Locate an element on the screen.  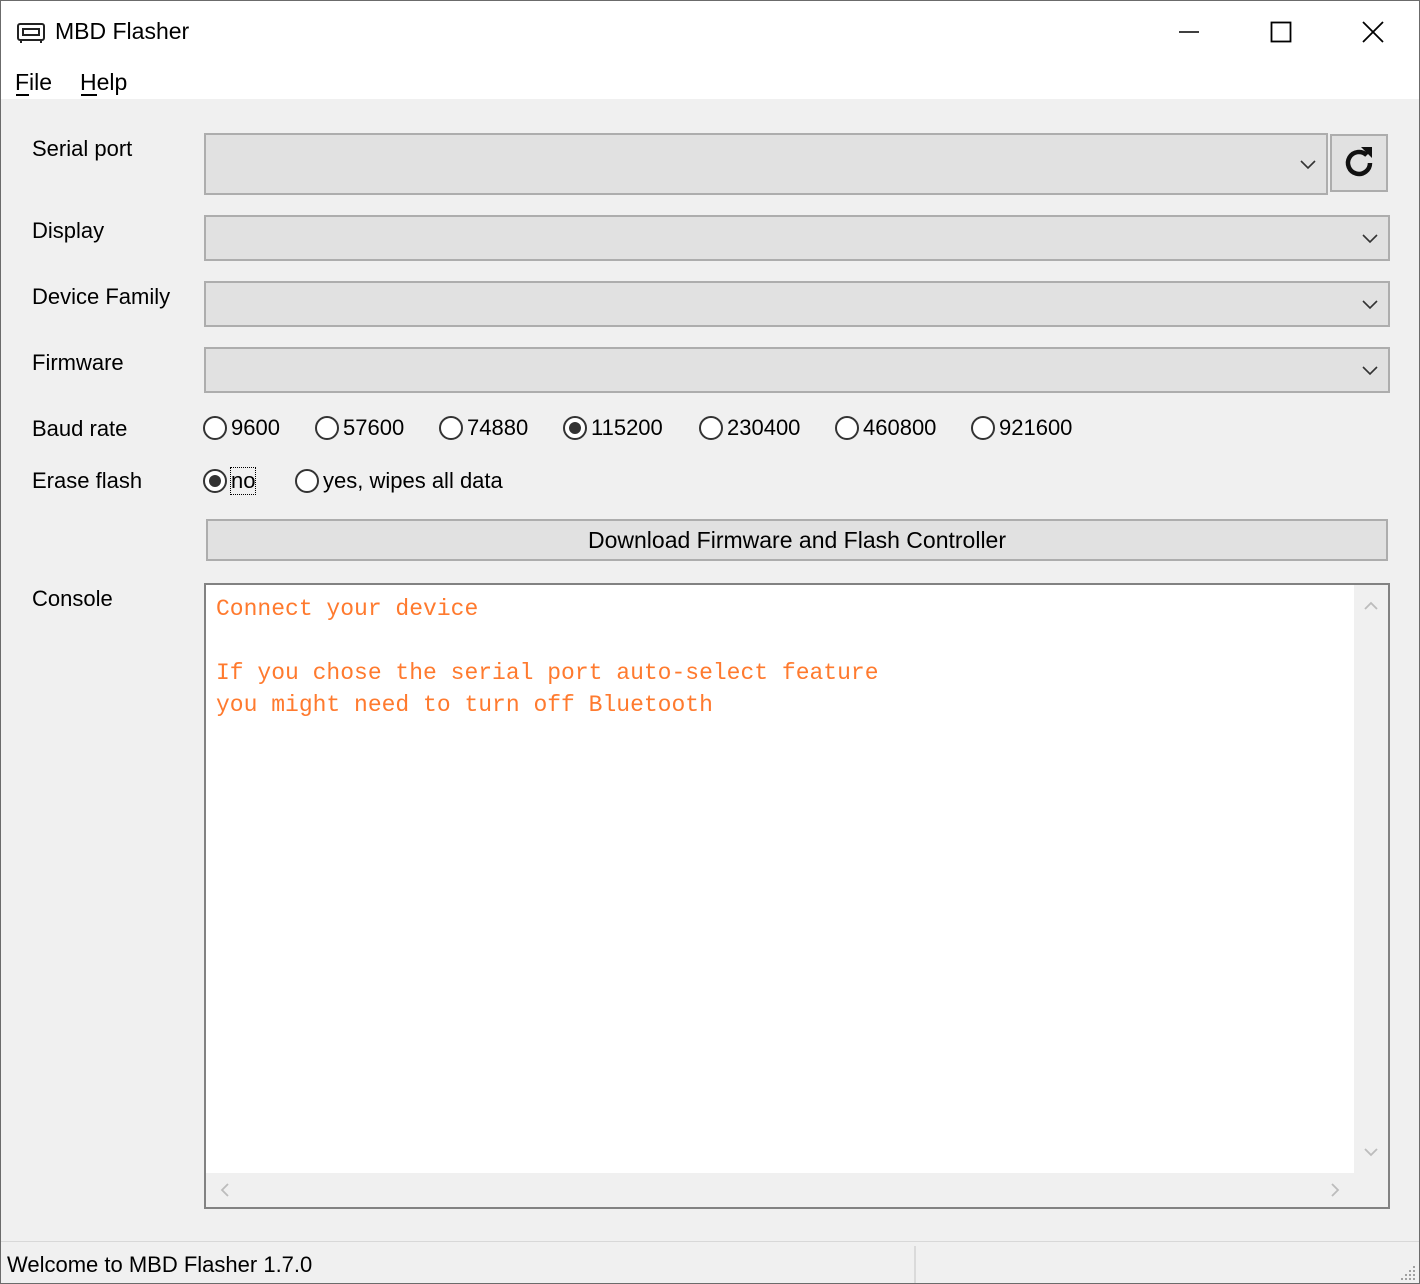
resize-grip-icon is located at coordinates (1408, 1273).